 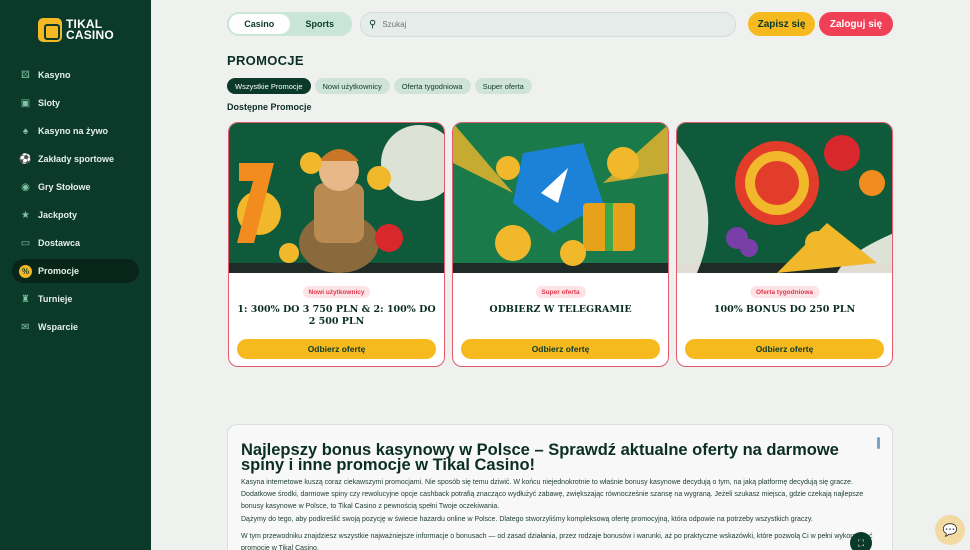 What do you see at coordinates (58, 215) in the screenshot?
I see `sidebar-item-label: Jackpoty` at bounding box center [58, 215].